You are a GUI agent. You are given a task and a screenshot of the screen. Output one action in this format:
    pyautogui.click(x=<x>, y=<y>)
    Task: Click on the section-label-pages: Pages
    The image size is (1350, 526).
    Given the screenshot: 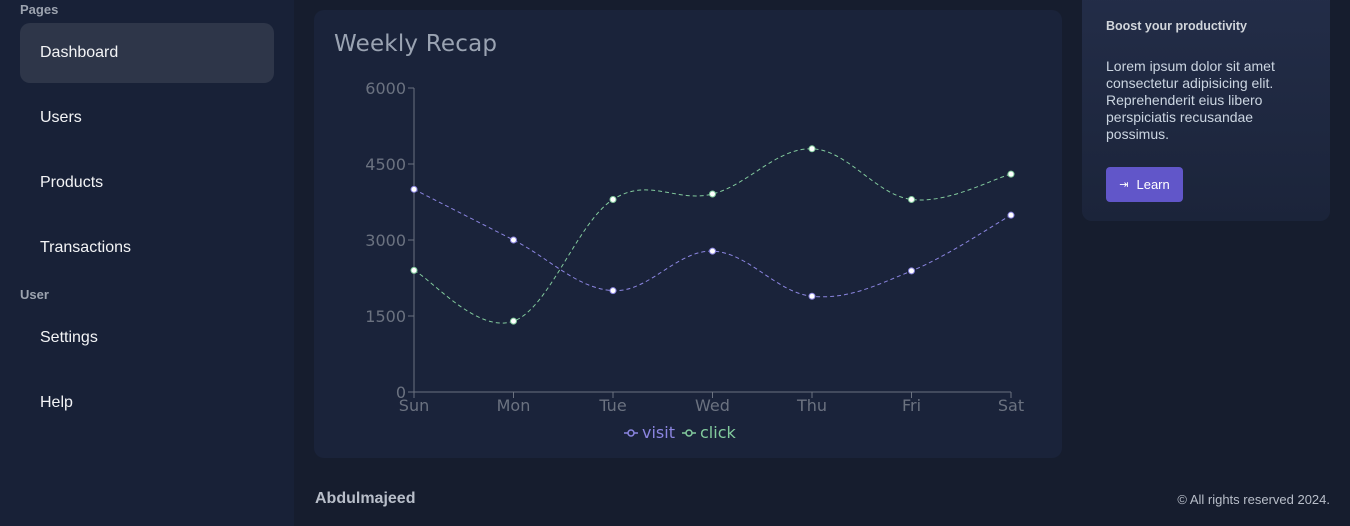 What is the action you would take?
    pyautogui.click(x=39, y=9)
    